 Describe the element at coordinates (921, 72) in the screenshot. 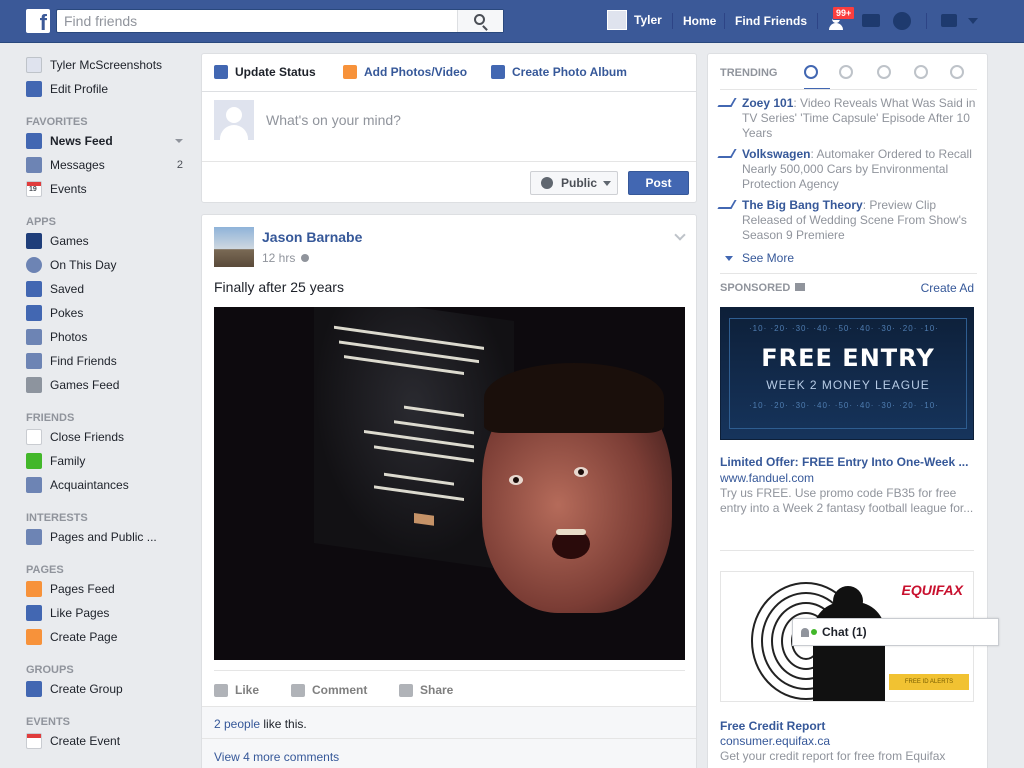

I see `trending-sports-icon` at that location.